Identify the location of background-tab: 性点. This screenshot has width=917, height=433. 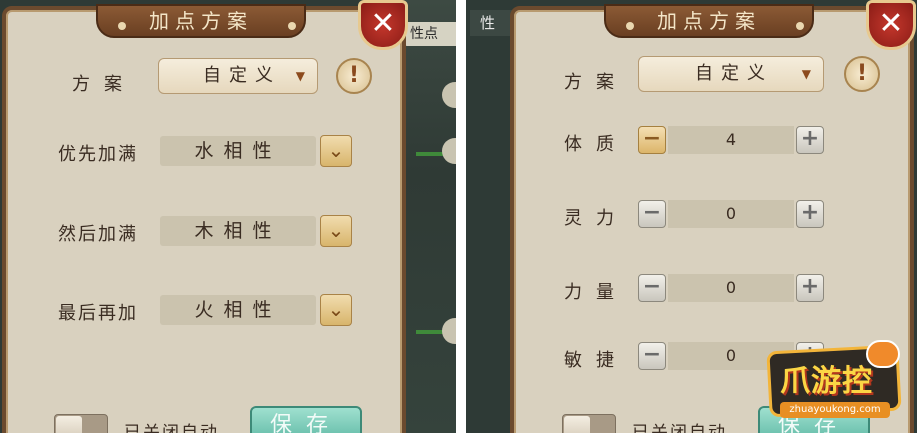
(430, 34).